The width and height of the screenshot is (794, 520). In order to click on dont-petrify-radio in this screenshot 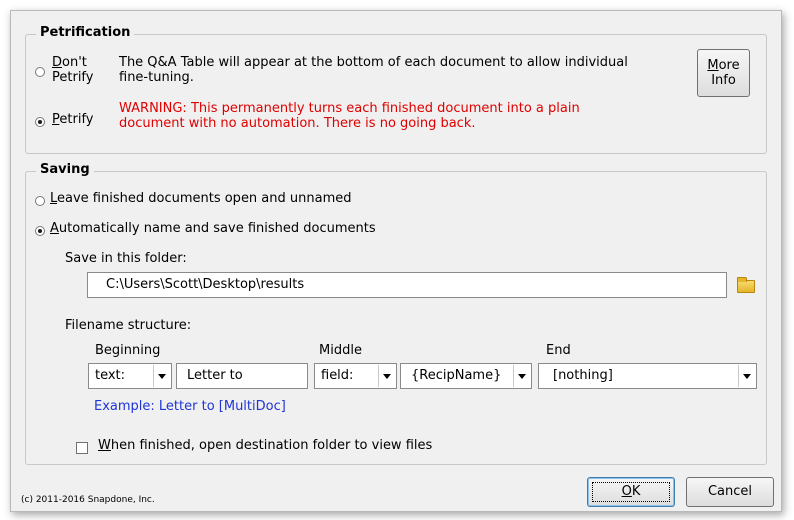, I will do `click(40, 72)`.